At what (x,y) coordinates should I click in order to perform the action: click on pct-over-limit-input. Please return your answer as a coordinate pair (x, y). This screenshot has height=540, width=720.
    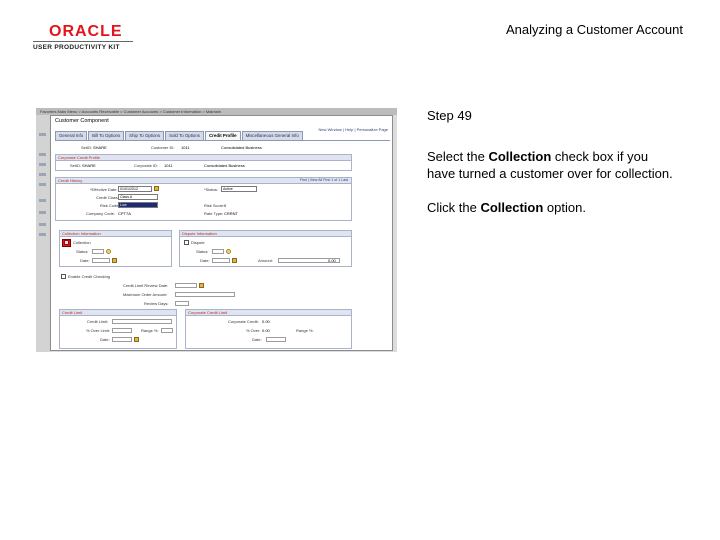
    Looking at the image, I should click on (122, 330).